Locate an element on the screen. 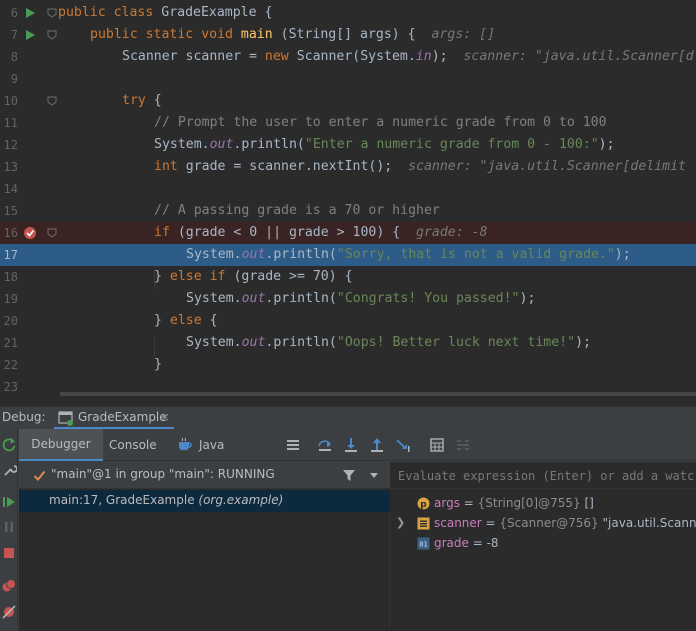  line-number: 15 is located at coordinates (10, 211).